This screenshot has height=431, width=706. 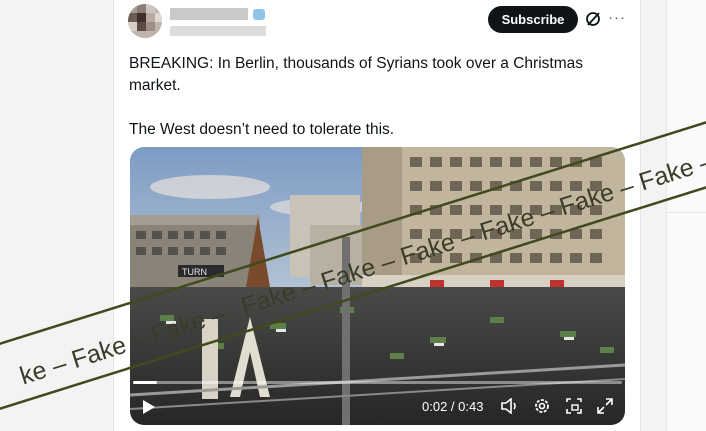 What do you see at coordinates (194, 272) in the screenshot?
I see `store-sign: TURN` at bounding box center [194, 272].